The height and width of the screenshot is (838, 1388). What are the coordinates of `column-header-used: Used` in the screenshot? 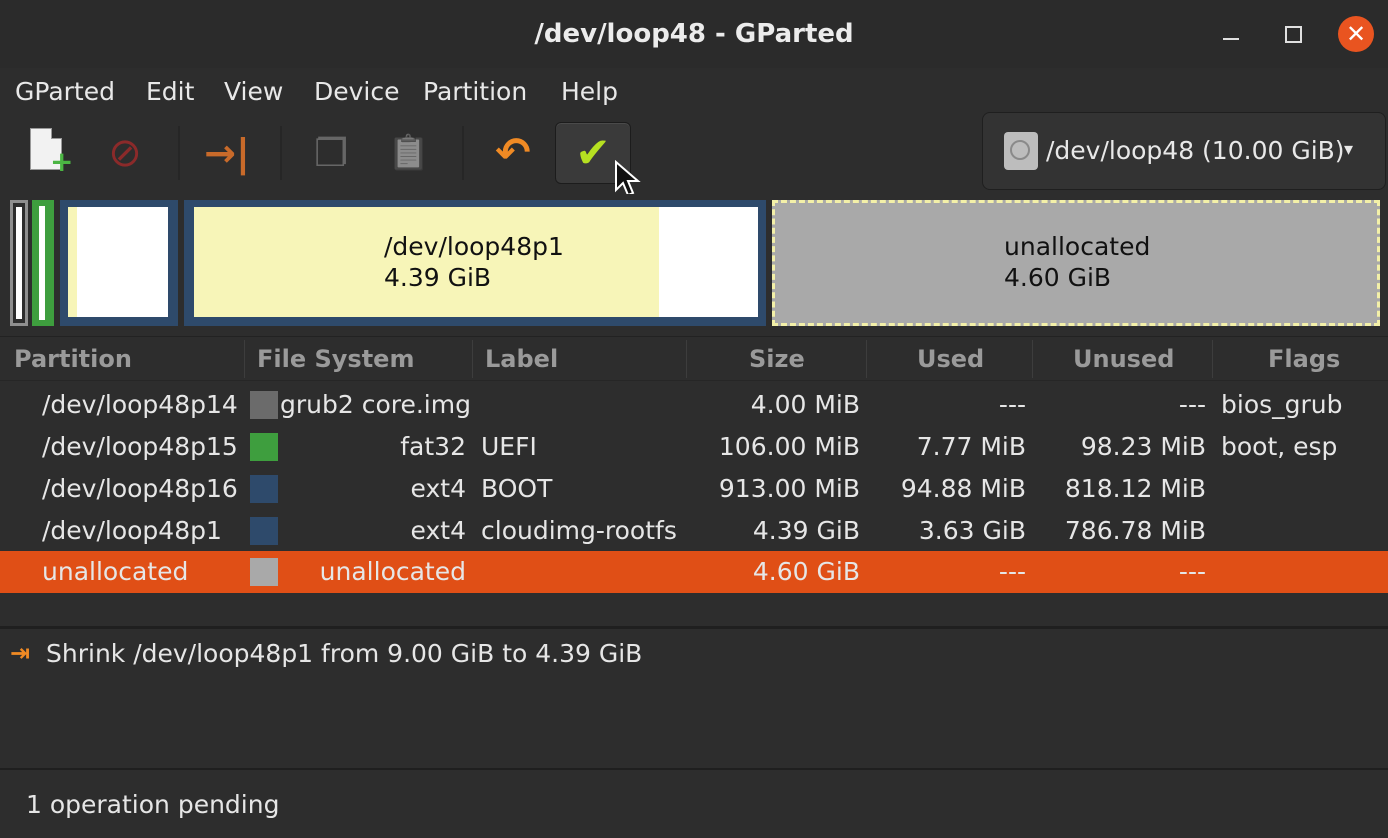 It's located at (950, 359).